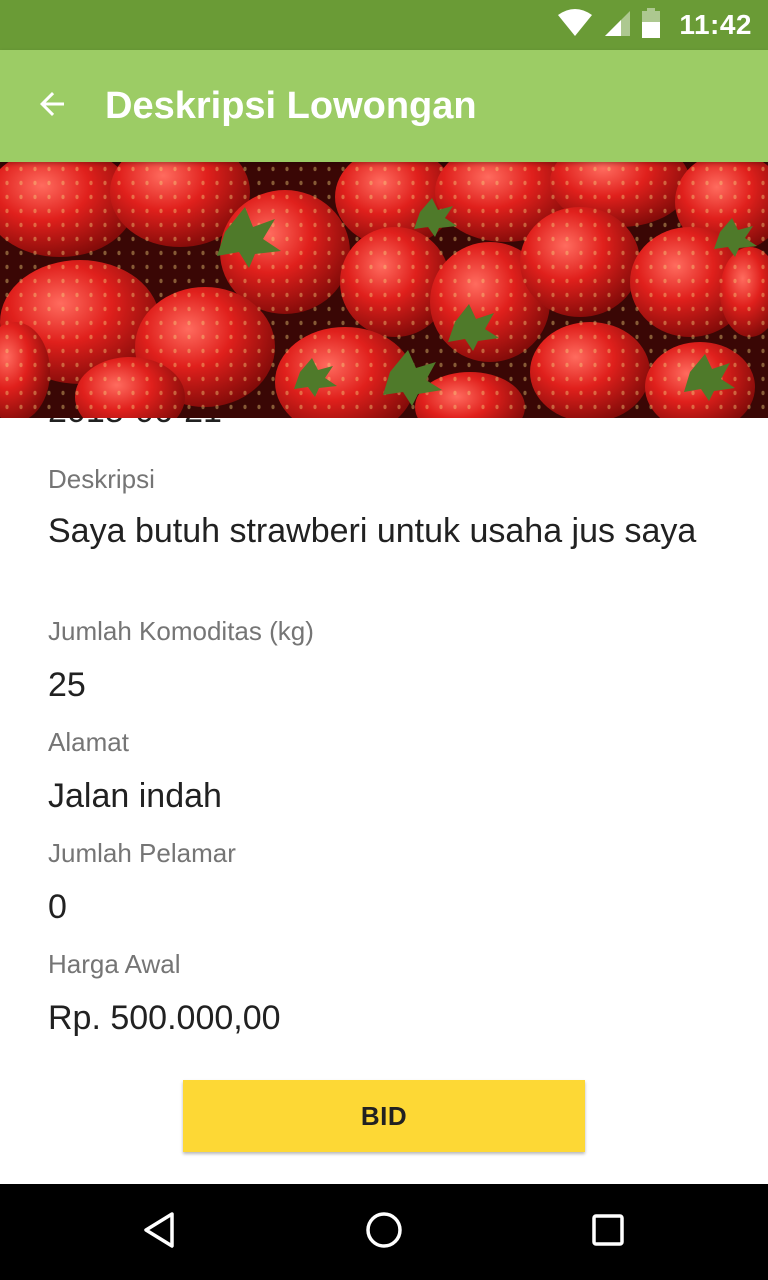 This screenshot has height=1280, width=768. I want to click on arrow-back-icon, so click(52, 106).